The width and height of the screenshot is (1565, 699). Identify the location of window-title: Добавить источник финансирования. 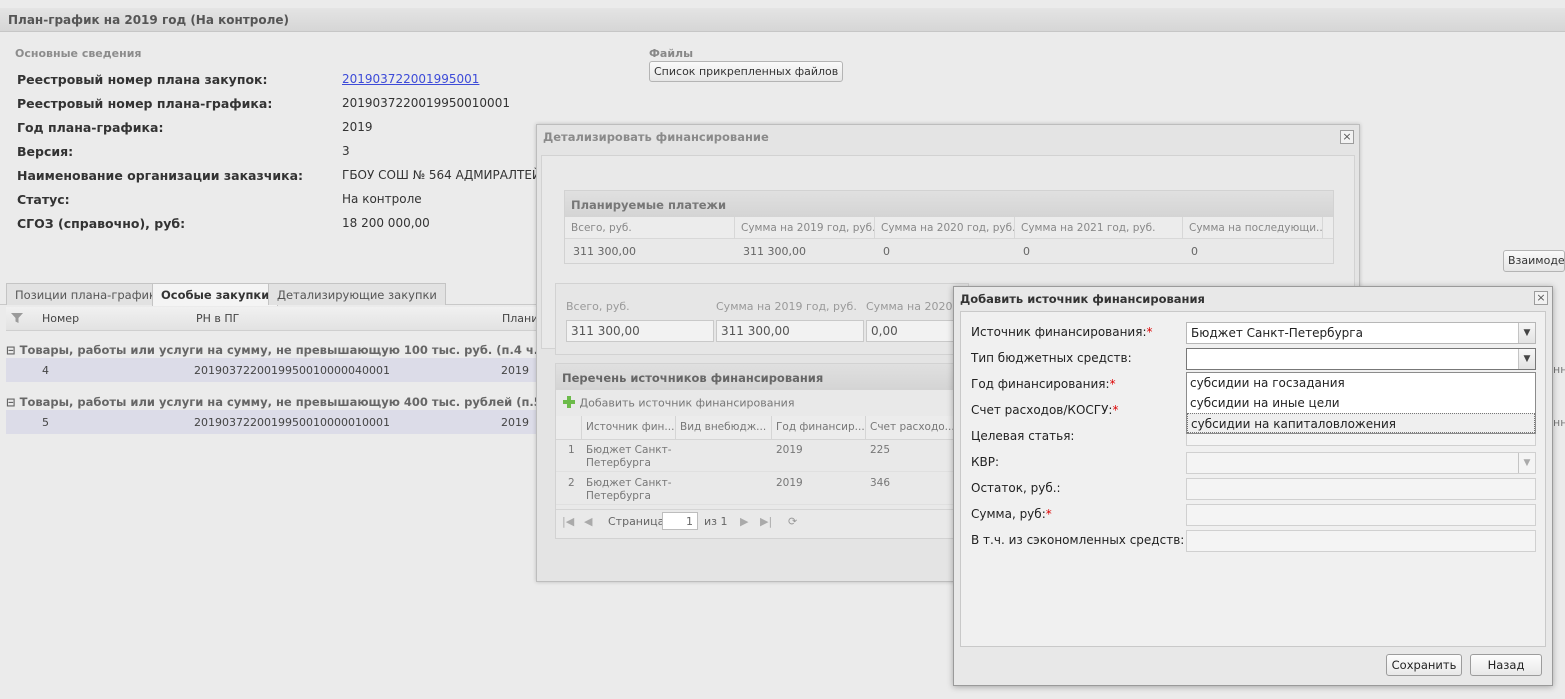
(1082, 299).